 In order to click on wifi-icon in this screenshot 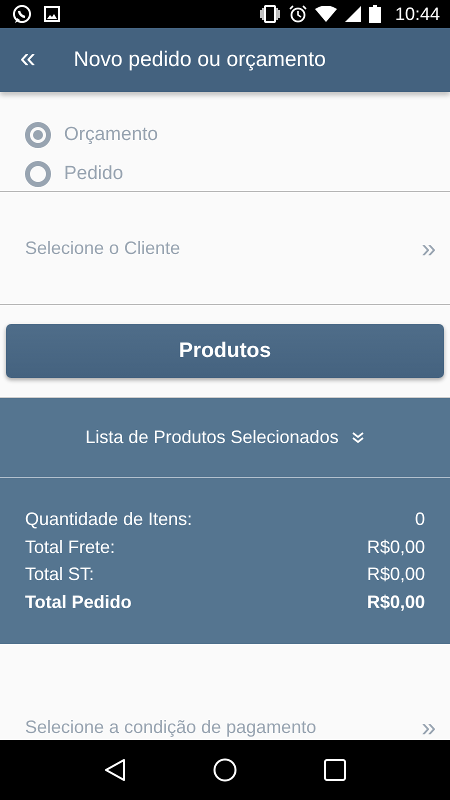, I will do `click(325, 14)`.